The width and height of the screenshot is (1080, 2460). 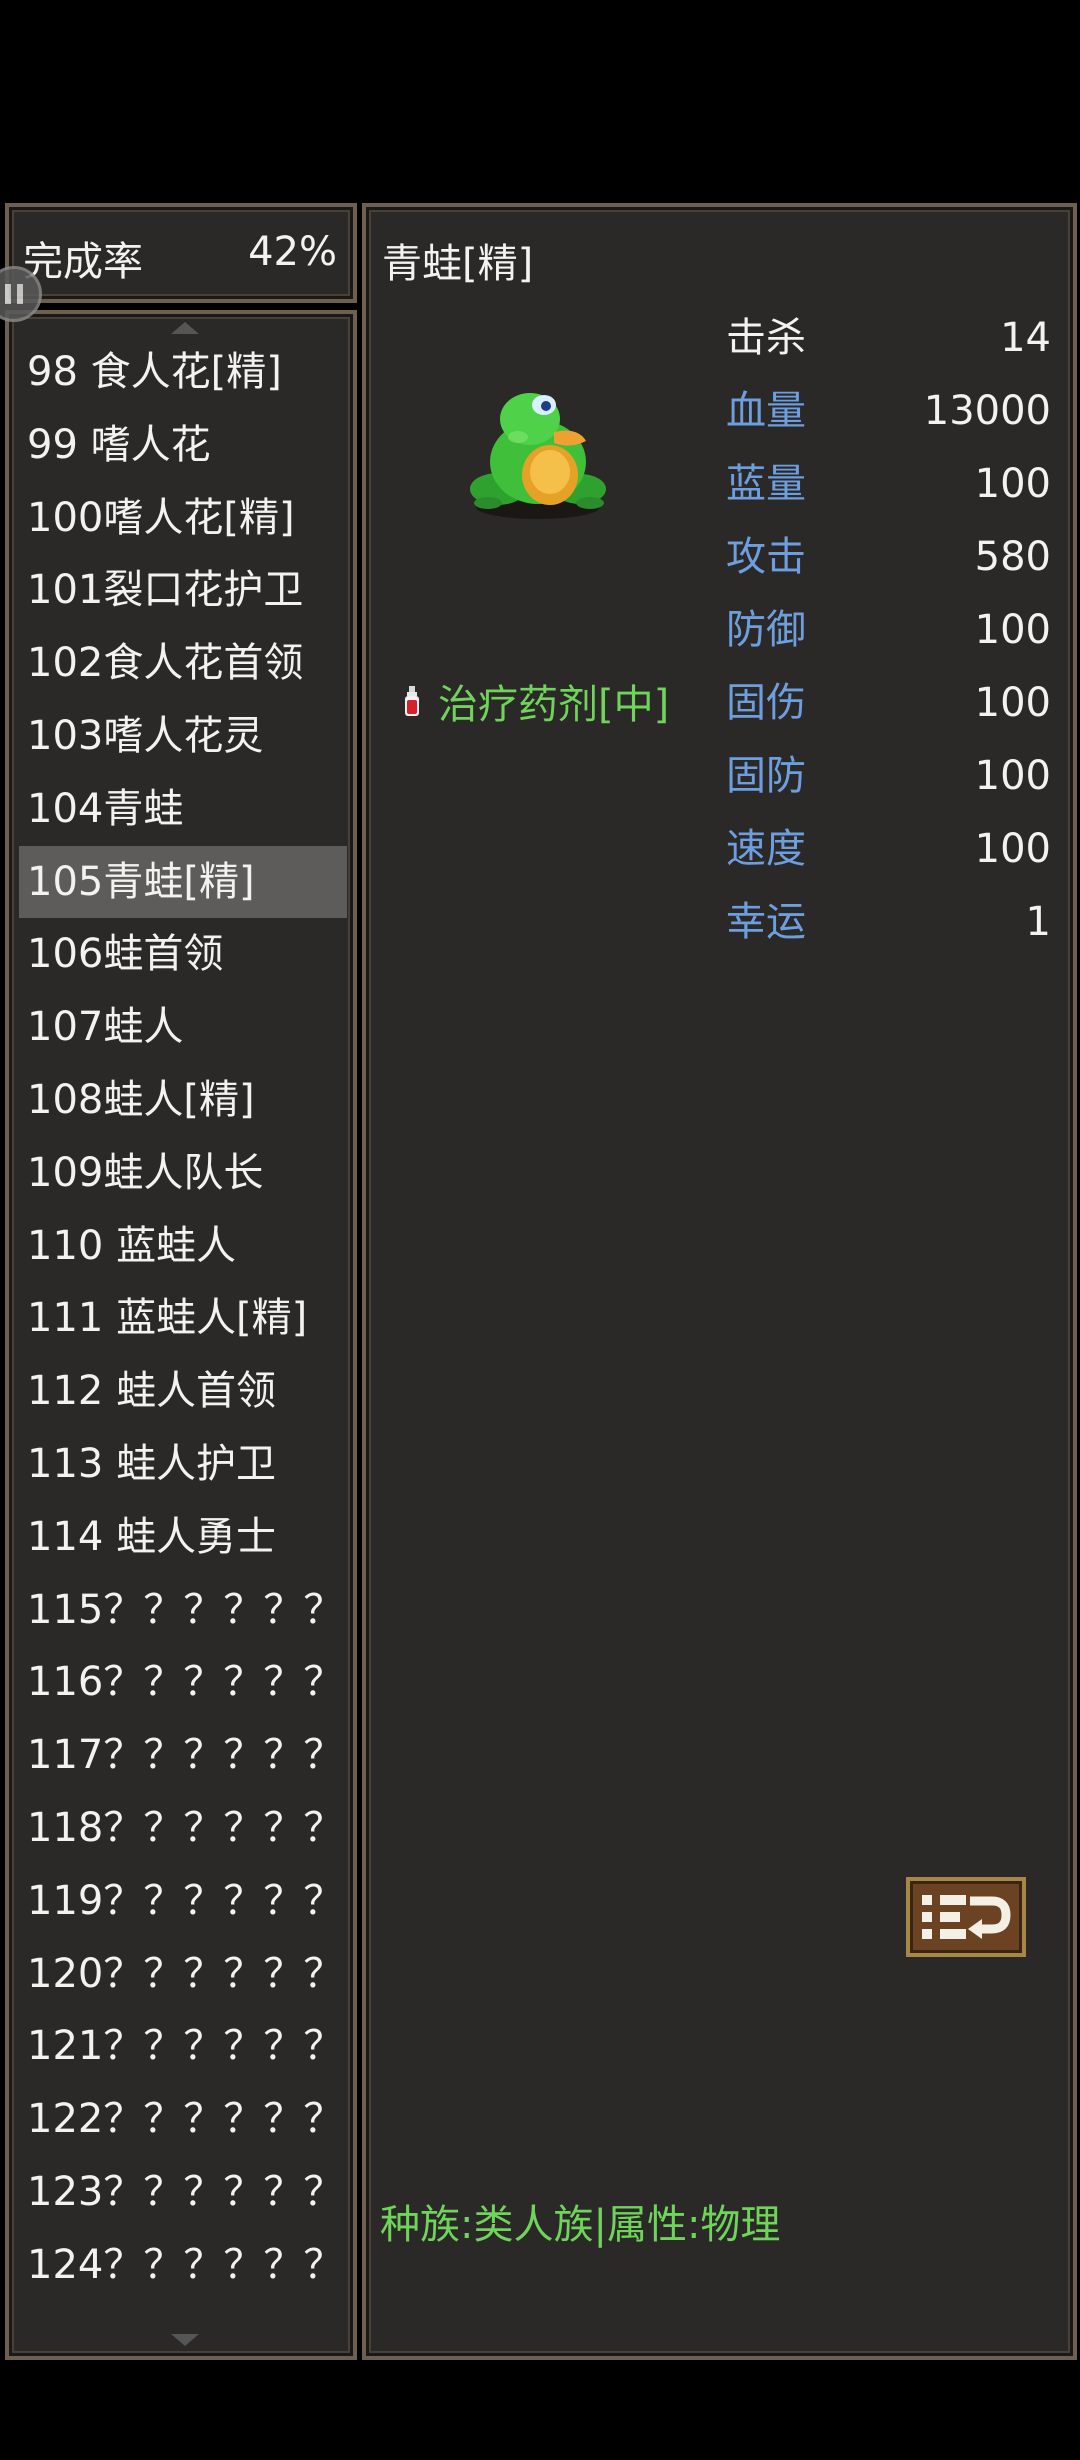 What do you see at coordinates (183, 1464) in the screenshot?
I see `monster-list-item: 113 蛙人护卫` at bounding box center [183, 1464].